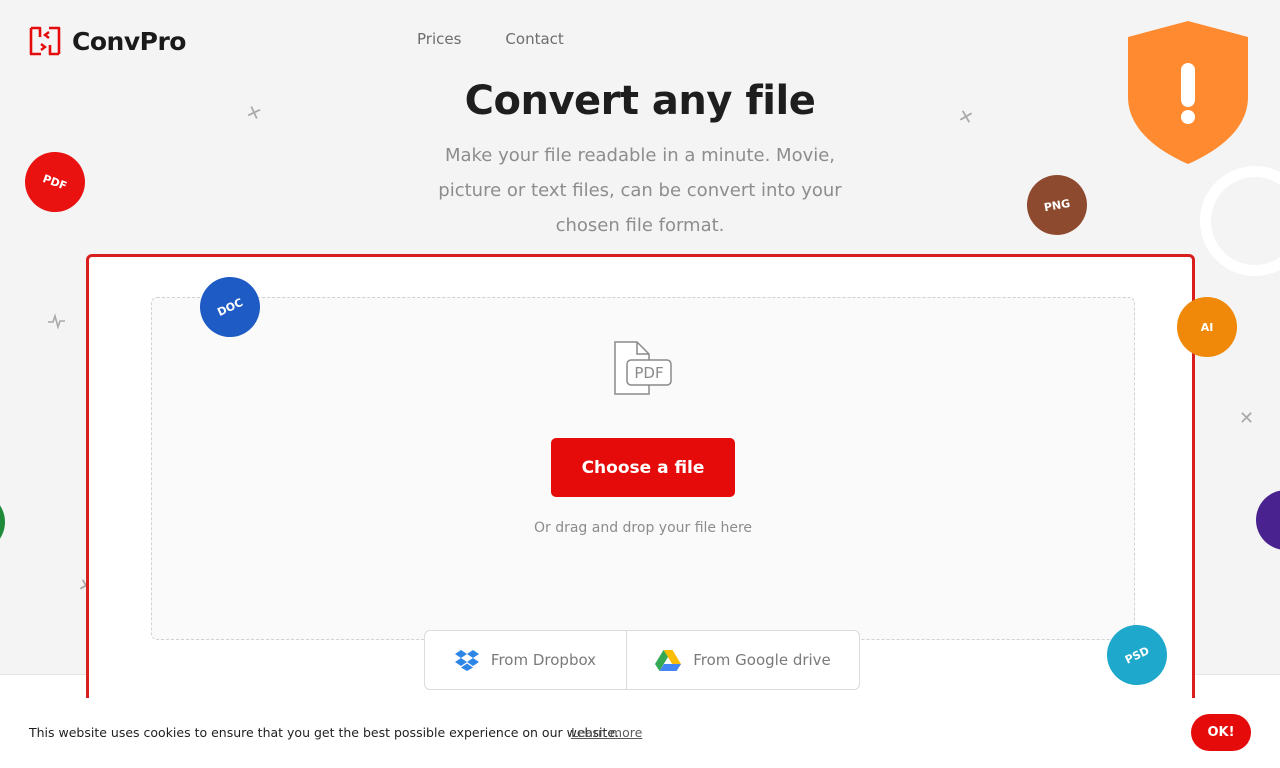  Describe the element at coordinates (643, 528) in the screenshot. I see `drag-drop-hint: Or drag and drop your file here` at that location.